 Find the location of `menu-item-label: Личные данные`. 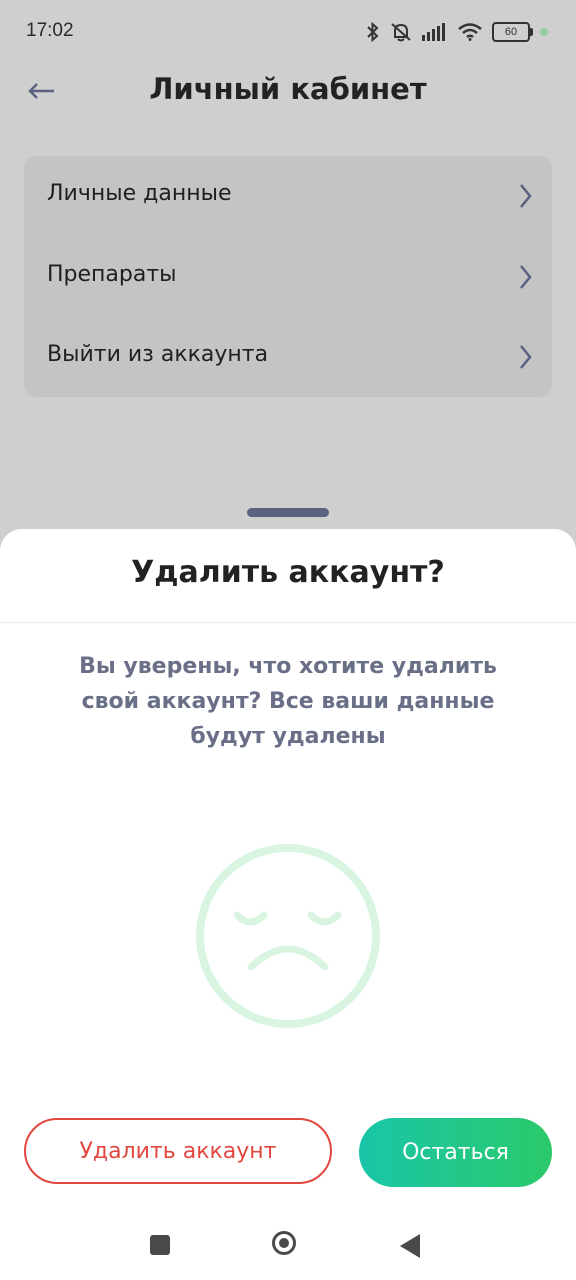

menu-item-label: Личные данные is located at coordinates (139, 193).